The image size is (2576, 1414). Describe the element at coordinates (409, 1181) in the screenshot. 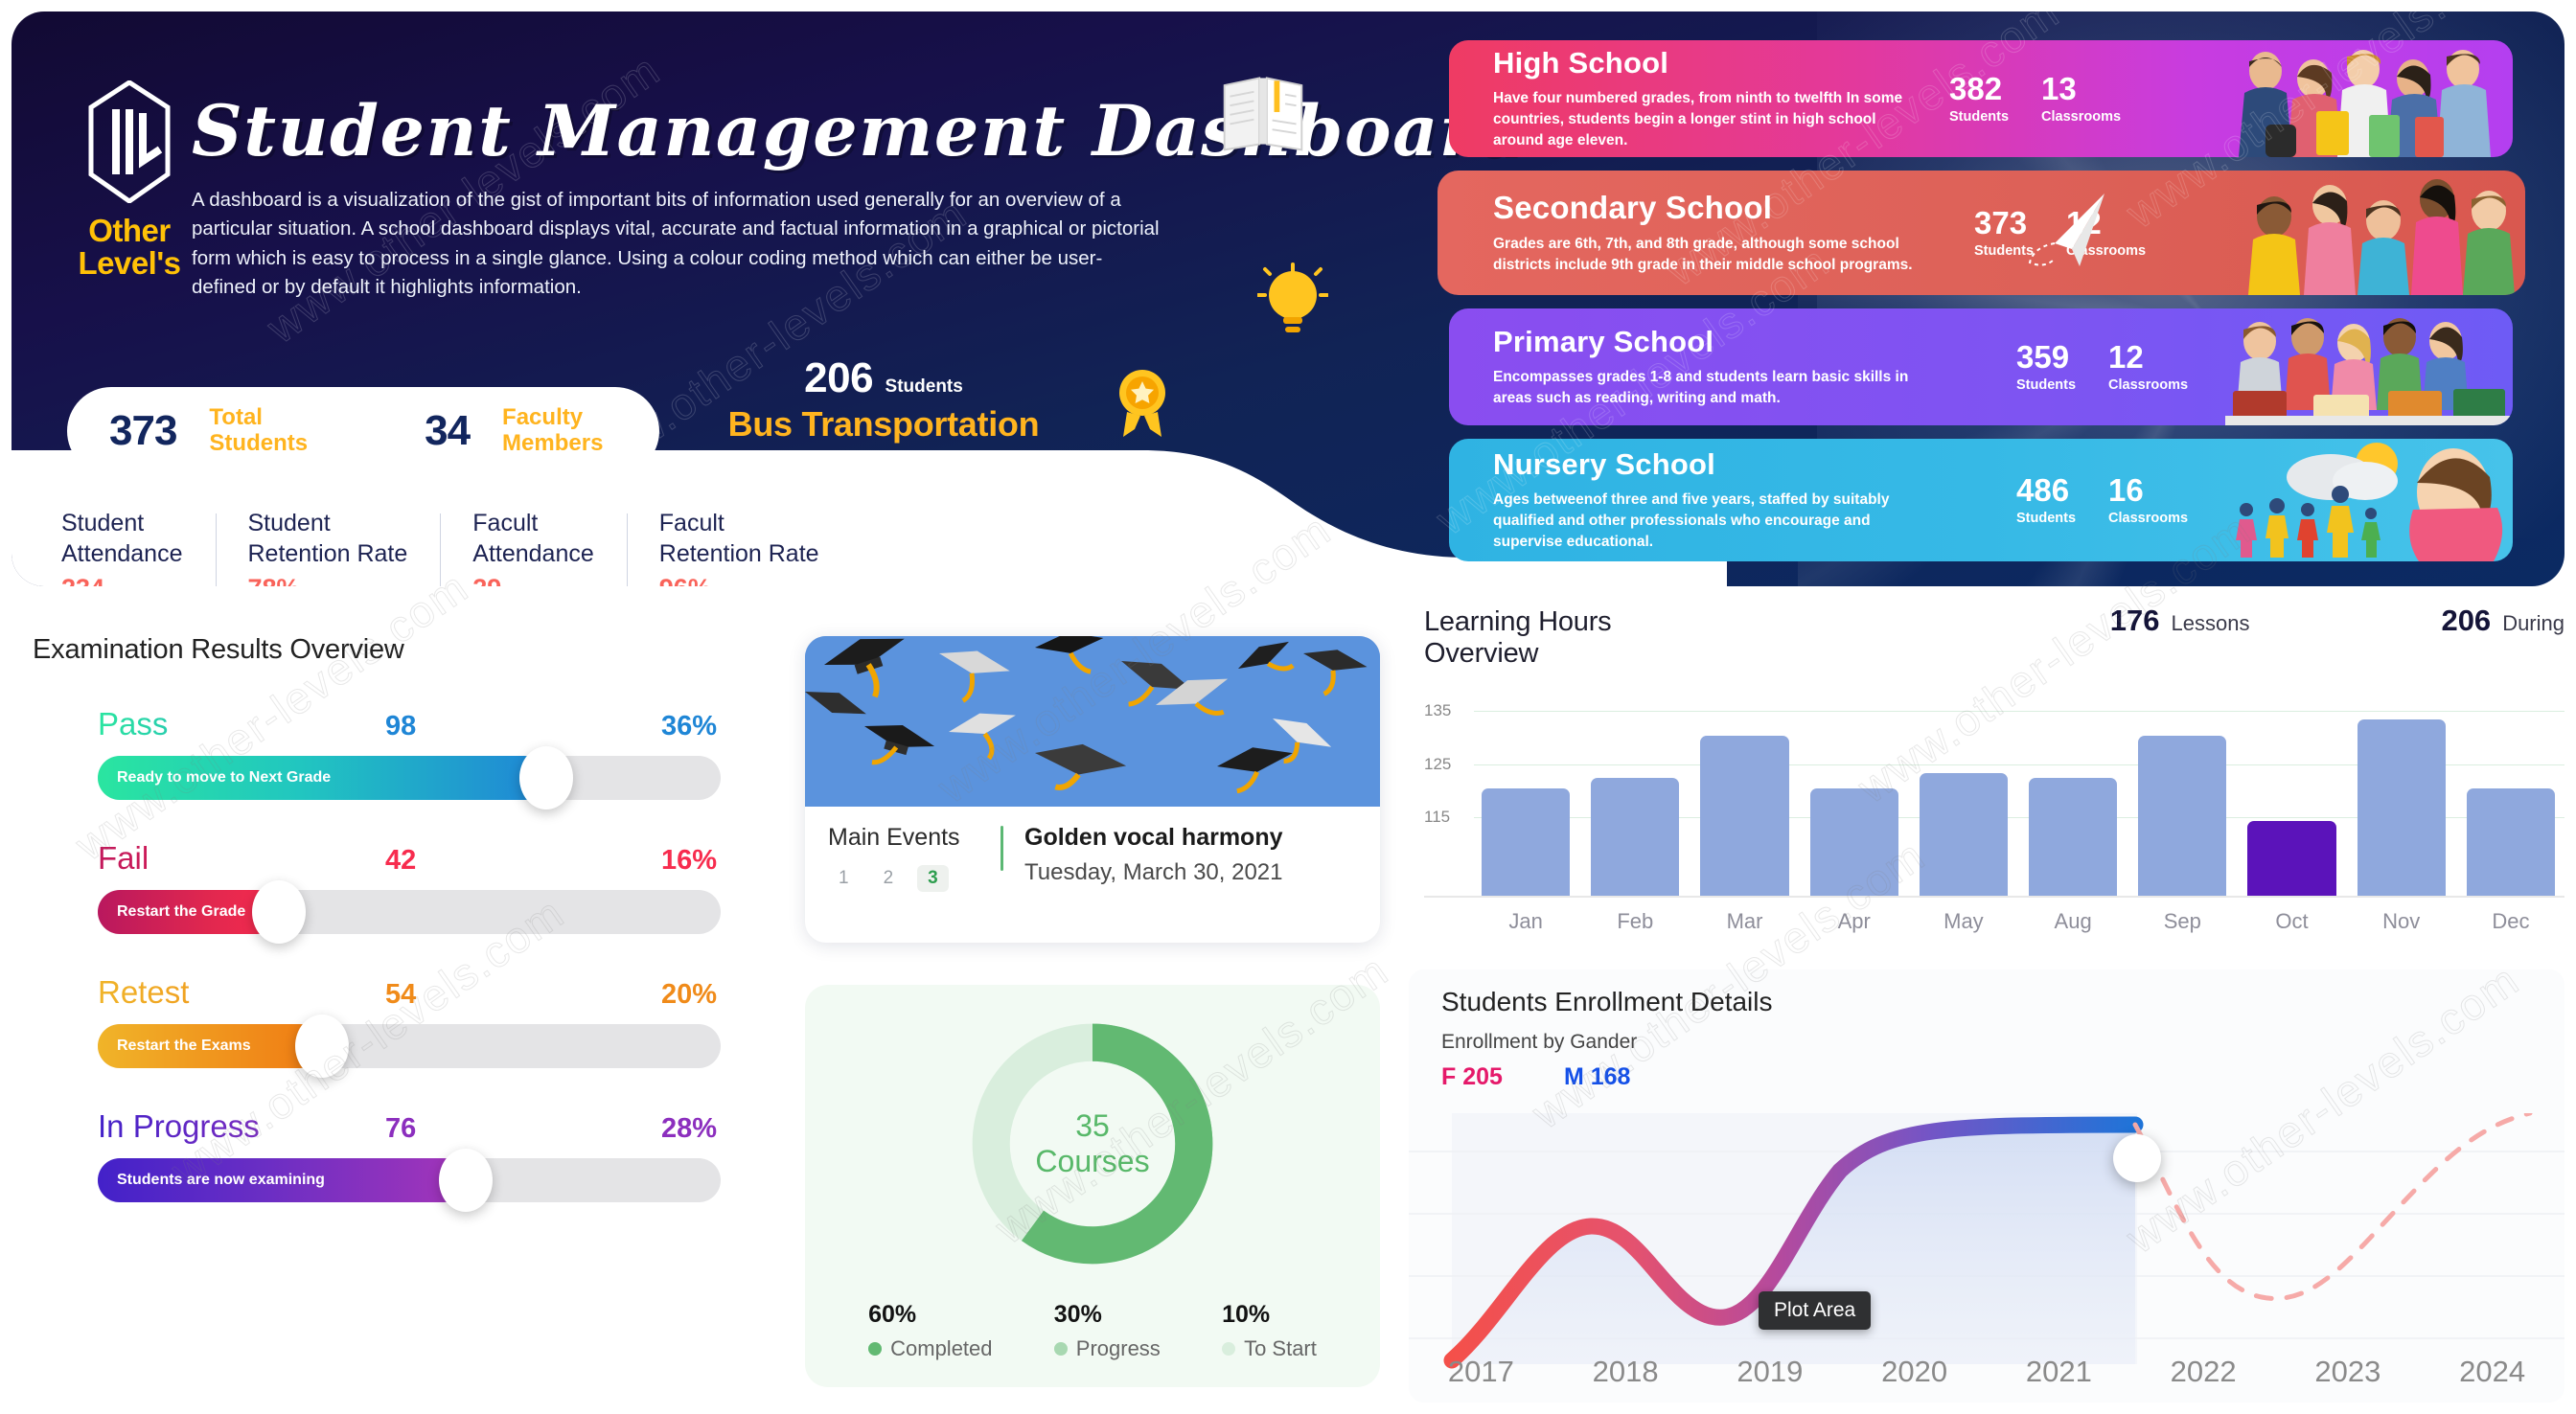

I see `exam-progress-track-in-progress: Students are now examining` at that location.